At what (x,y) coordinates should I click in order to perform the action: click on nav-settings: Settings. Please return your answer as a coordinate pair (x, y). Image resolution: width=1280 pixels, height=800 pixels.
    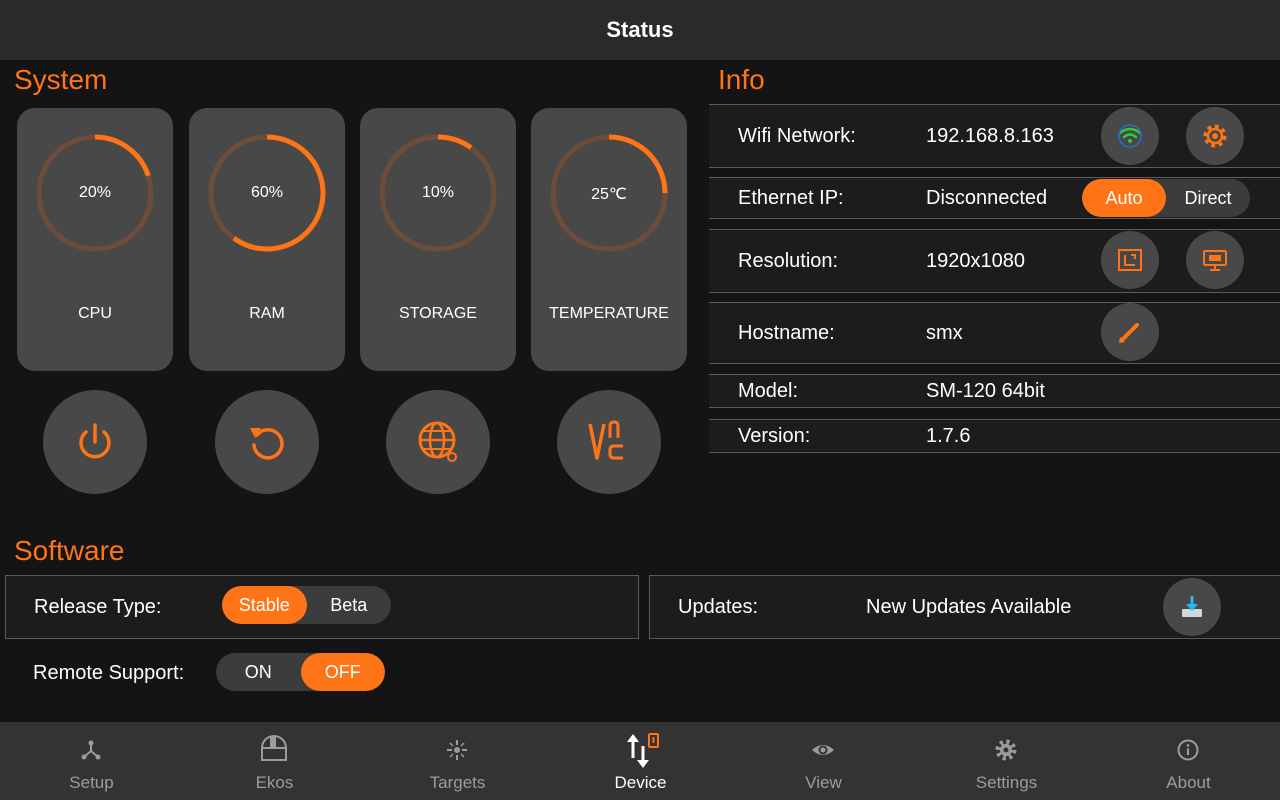
    Looking at the image, I should click on (1006, 761).